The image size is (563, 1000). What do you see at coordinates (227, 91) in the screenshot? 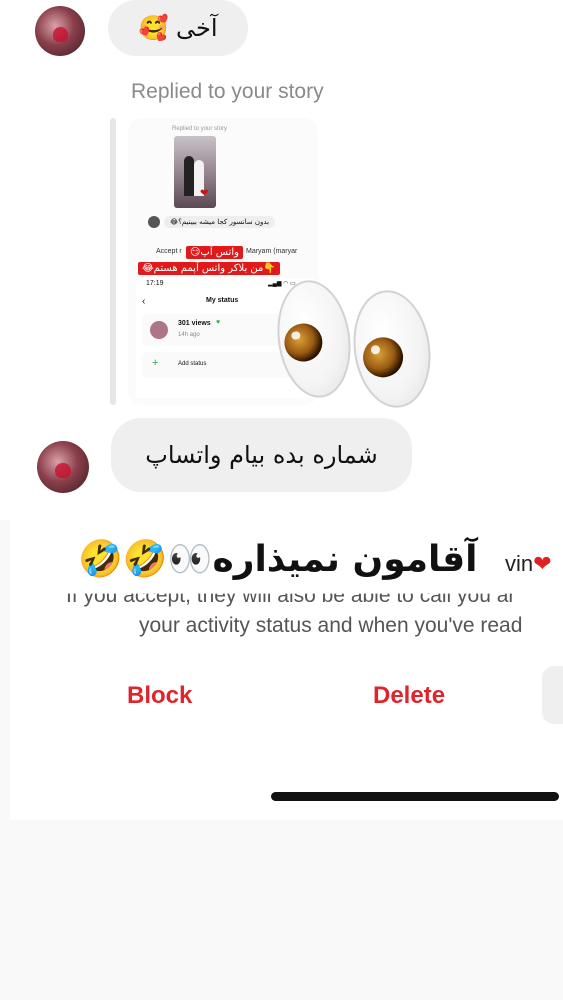
I see `replied-to-story-label: Replied to your story` at bounding box center [227, 91].